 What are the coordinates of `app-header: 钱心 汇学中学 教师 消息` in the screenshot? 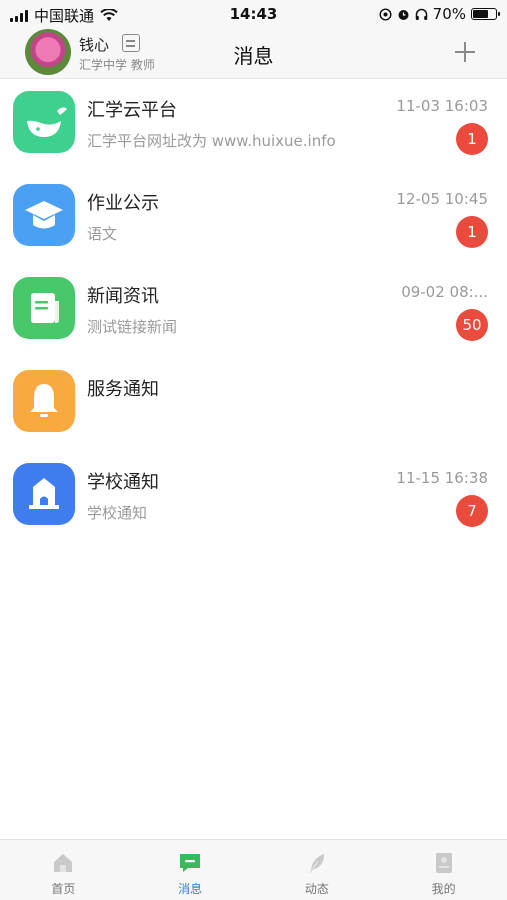 It's located at (253, 53).